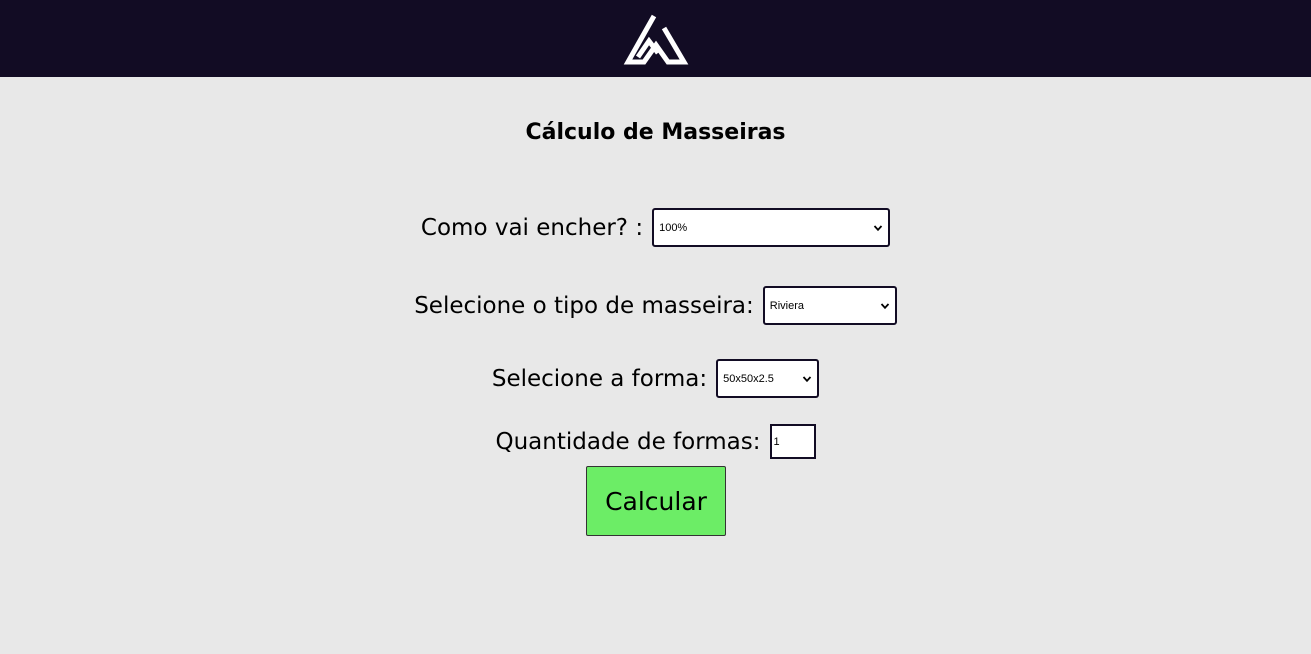  What do you see at coordinates (599, 378) in the screenshot?
I see `shape-label: Selecione a forma:` at bounding box center [599, 378].